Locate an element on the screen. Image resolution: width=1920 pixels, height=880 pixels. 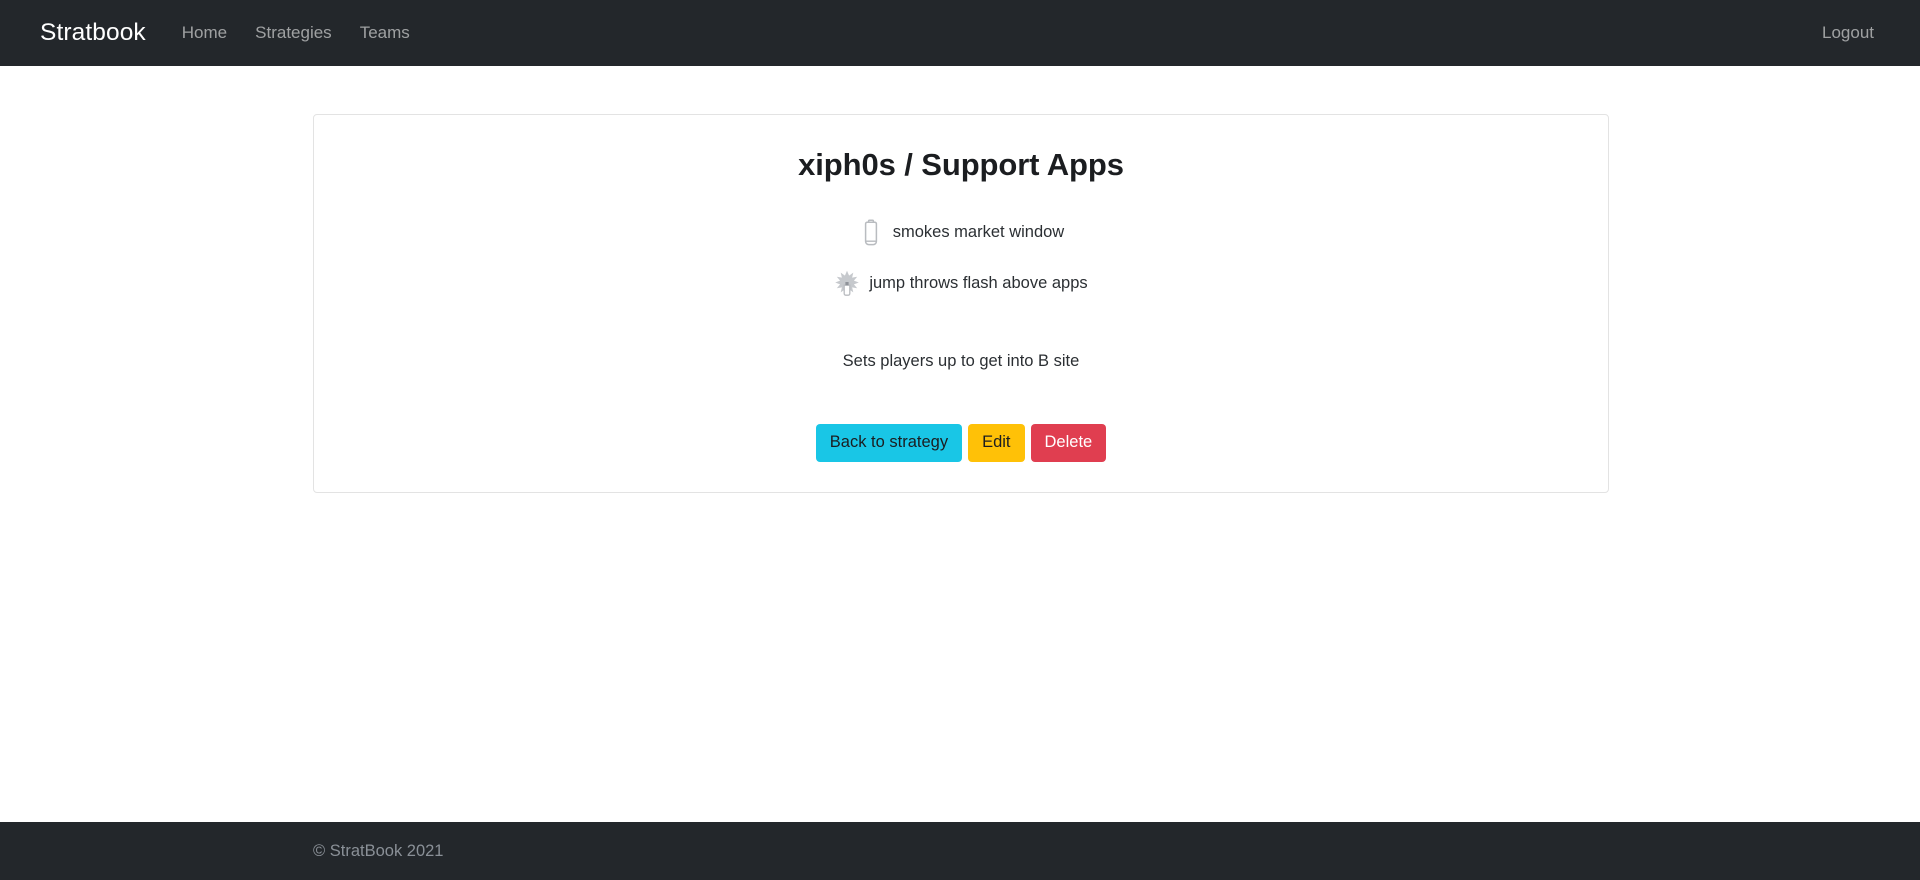
footer-copyright: © StratBook 2021 is located at coordinates (378, 850).